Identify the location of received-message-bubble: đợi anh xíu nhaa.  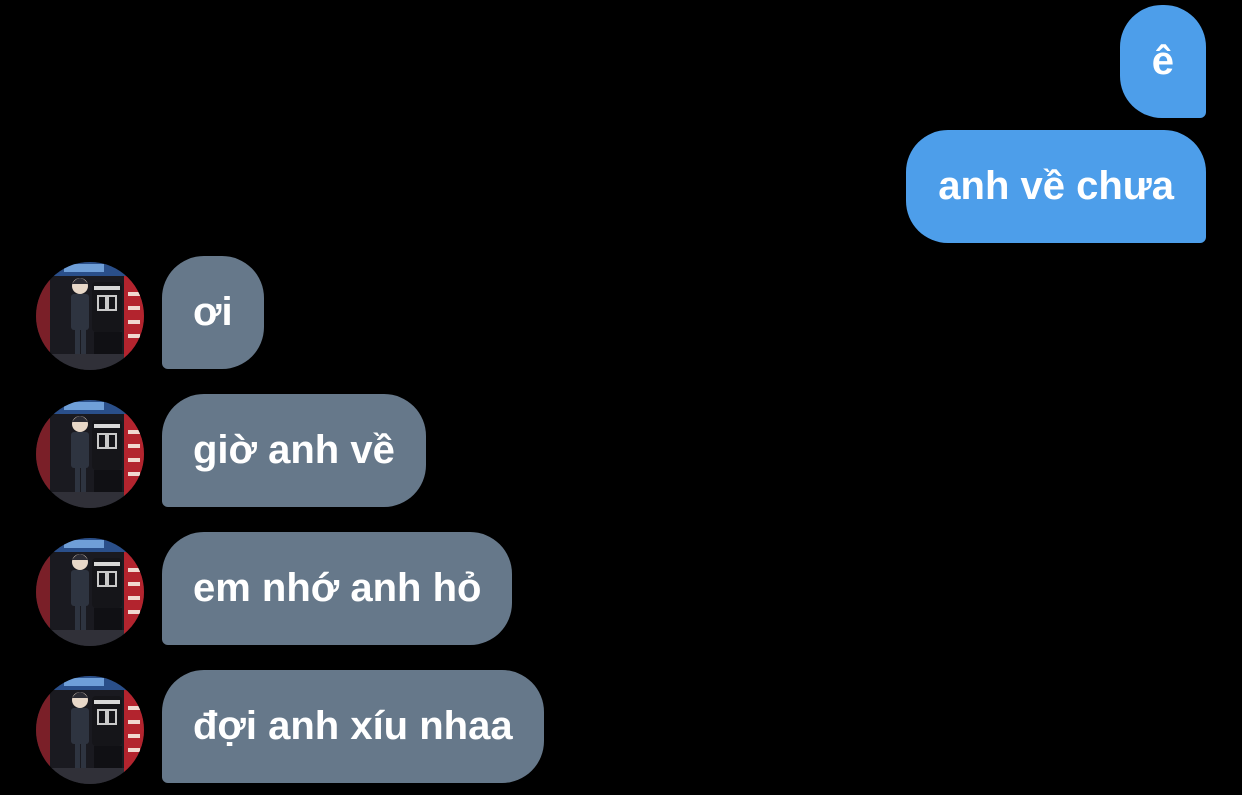
(353, 726).